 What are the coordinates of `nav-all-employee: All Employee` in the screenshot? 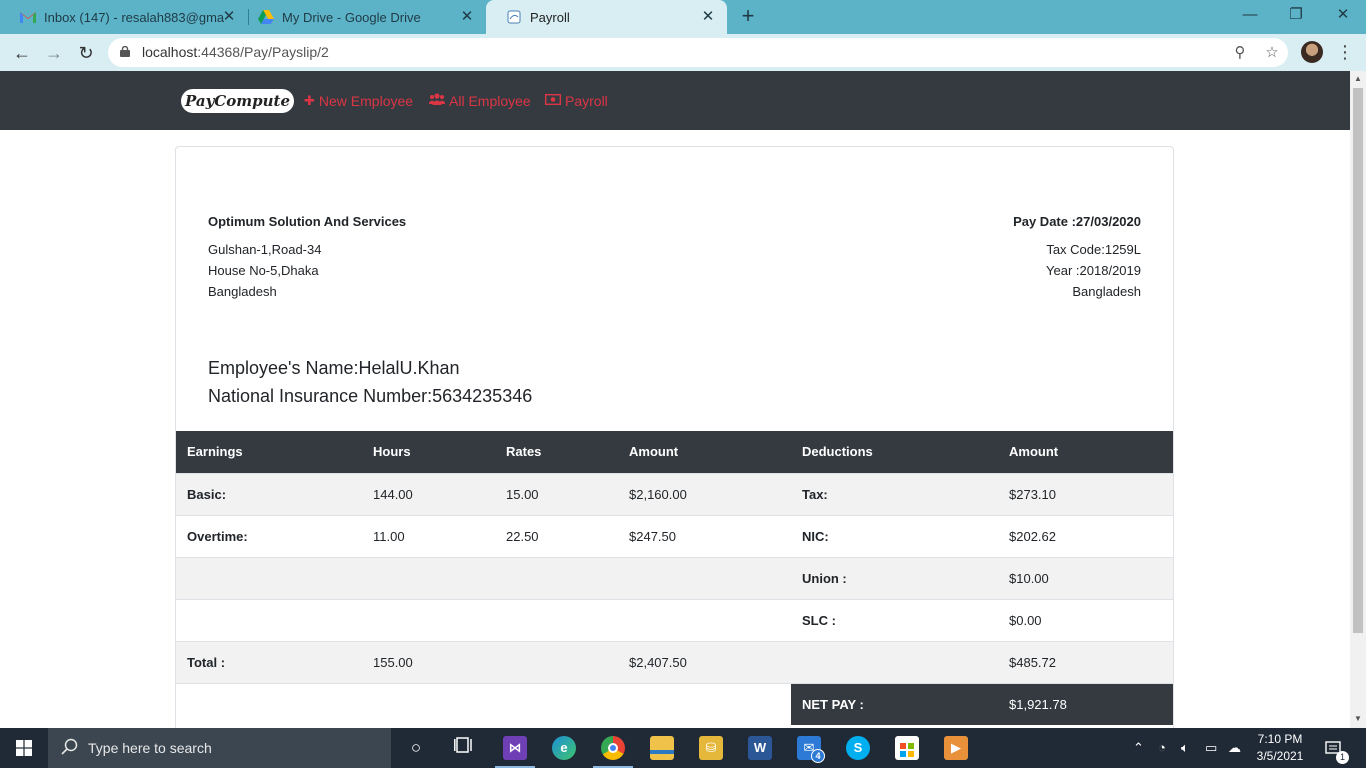 It's located at (479, 101).